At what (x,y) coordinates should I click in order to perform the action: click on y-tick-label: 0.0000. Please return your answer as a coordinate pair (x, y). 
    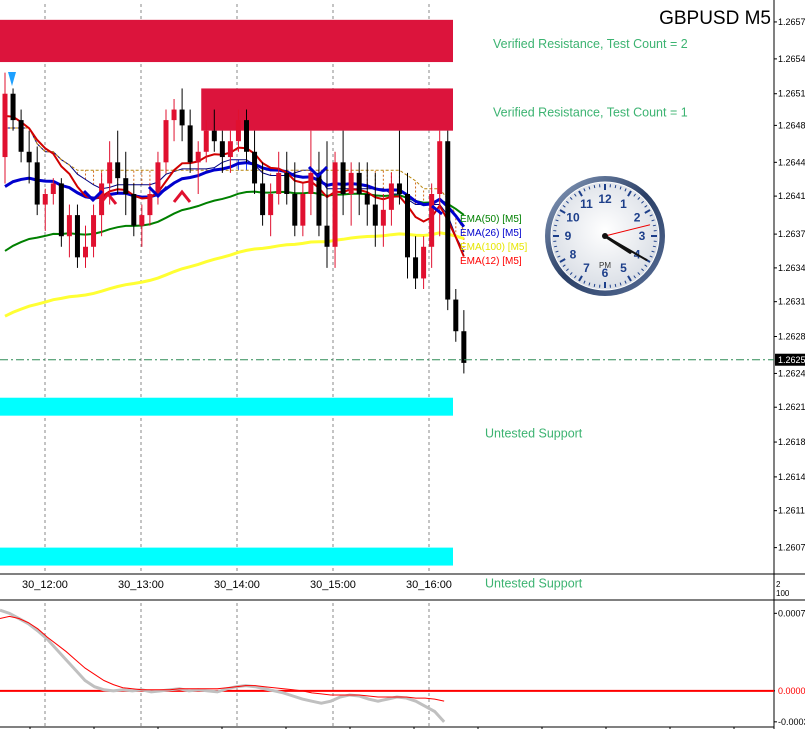
    Looking at the image, I should click on (791, 691).